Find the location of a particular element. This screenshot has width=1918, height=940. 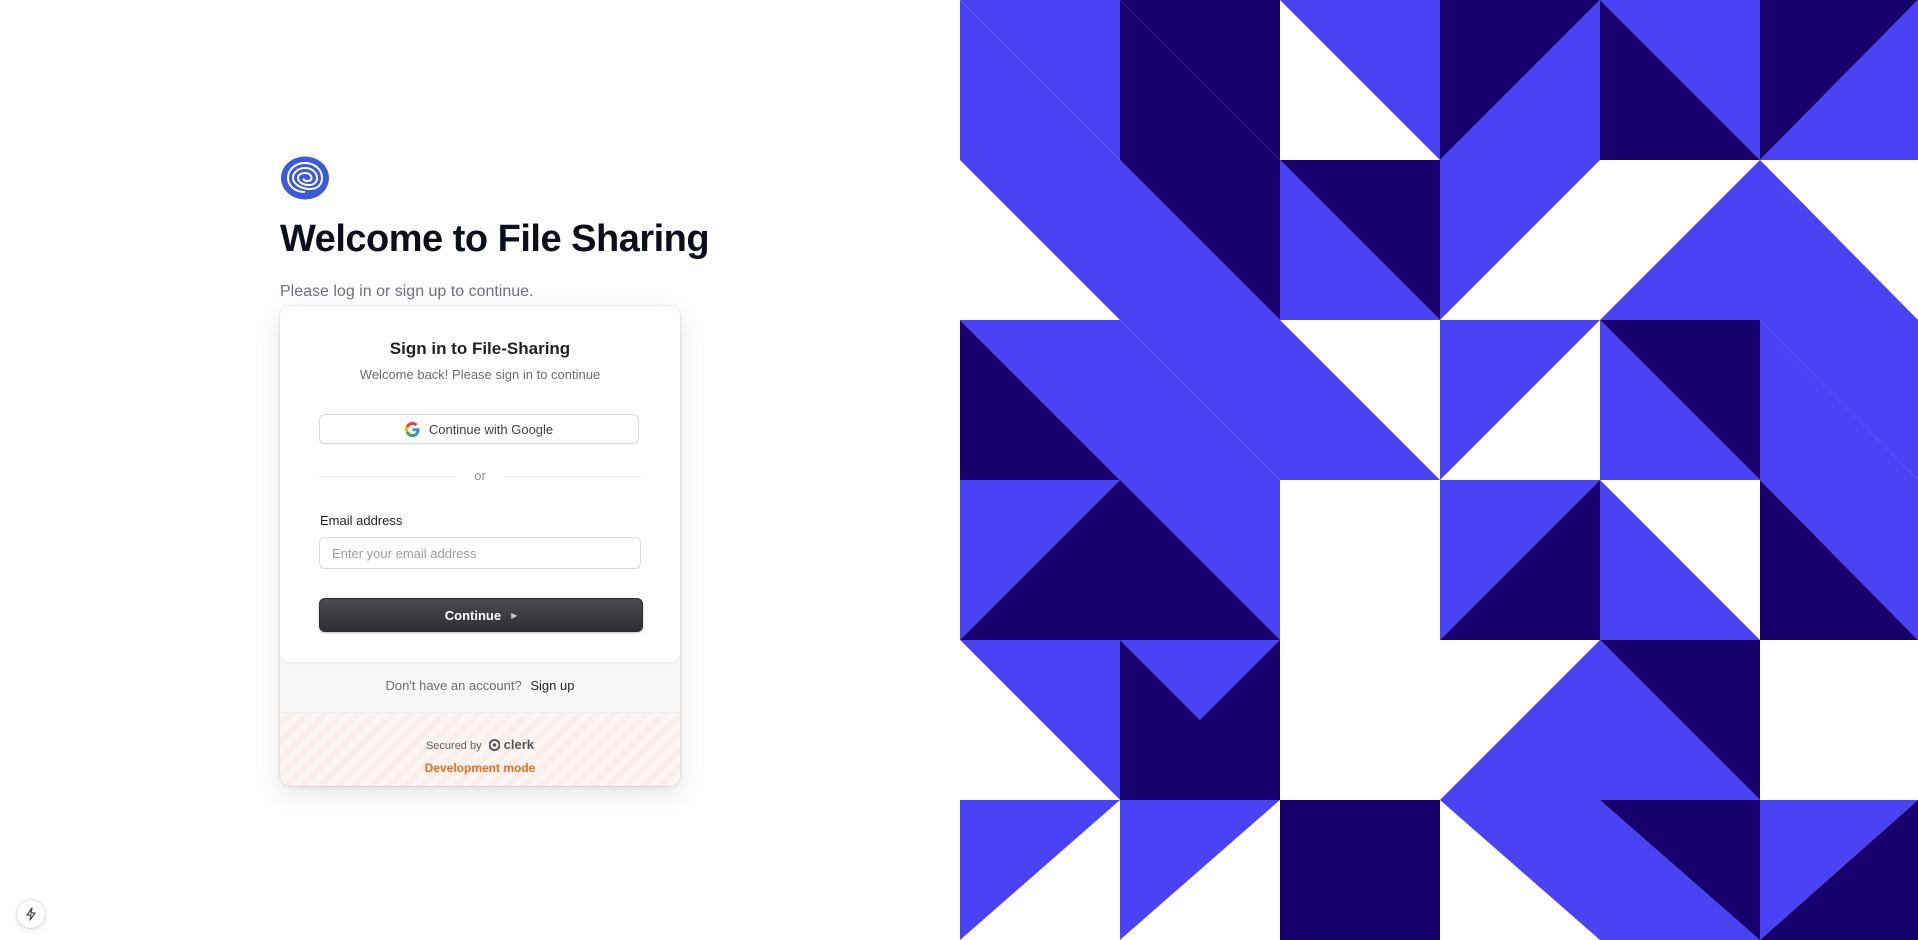

secured-by-text: Secured by is located at coordinates (453, 746).